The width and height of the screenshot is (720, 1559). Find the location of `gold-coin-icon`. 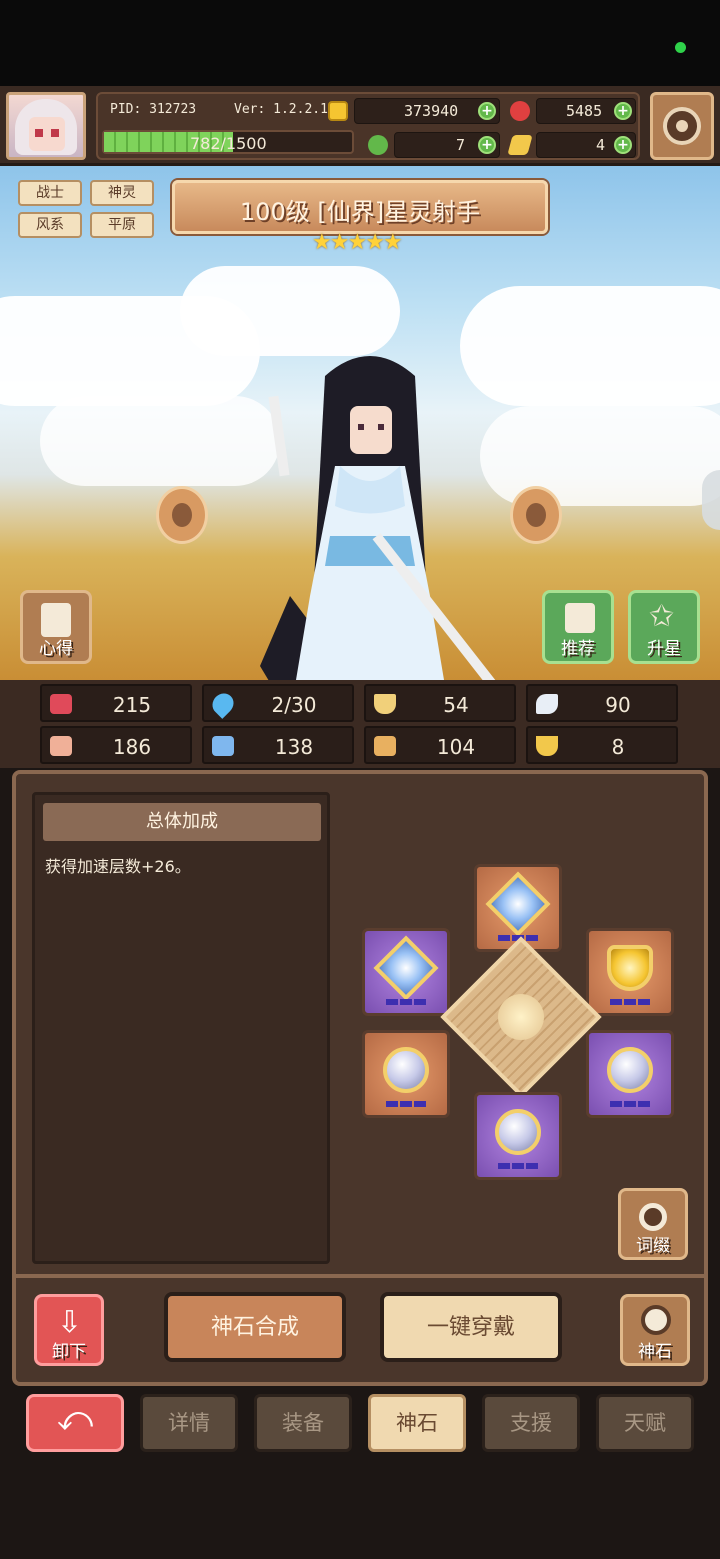

gold-coin-icon is located at coordinates (338, 111).